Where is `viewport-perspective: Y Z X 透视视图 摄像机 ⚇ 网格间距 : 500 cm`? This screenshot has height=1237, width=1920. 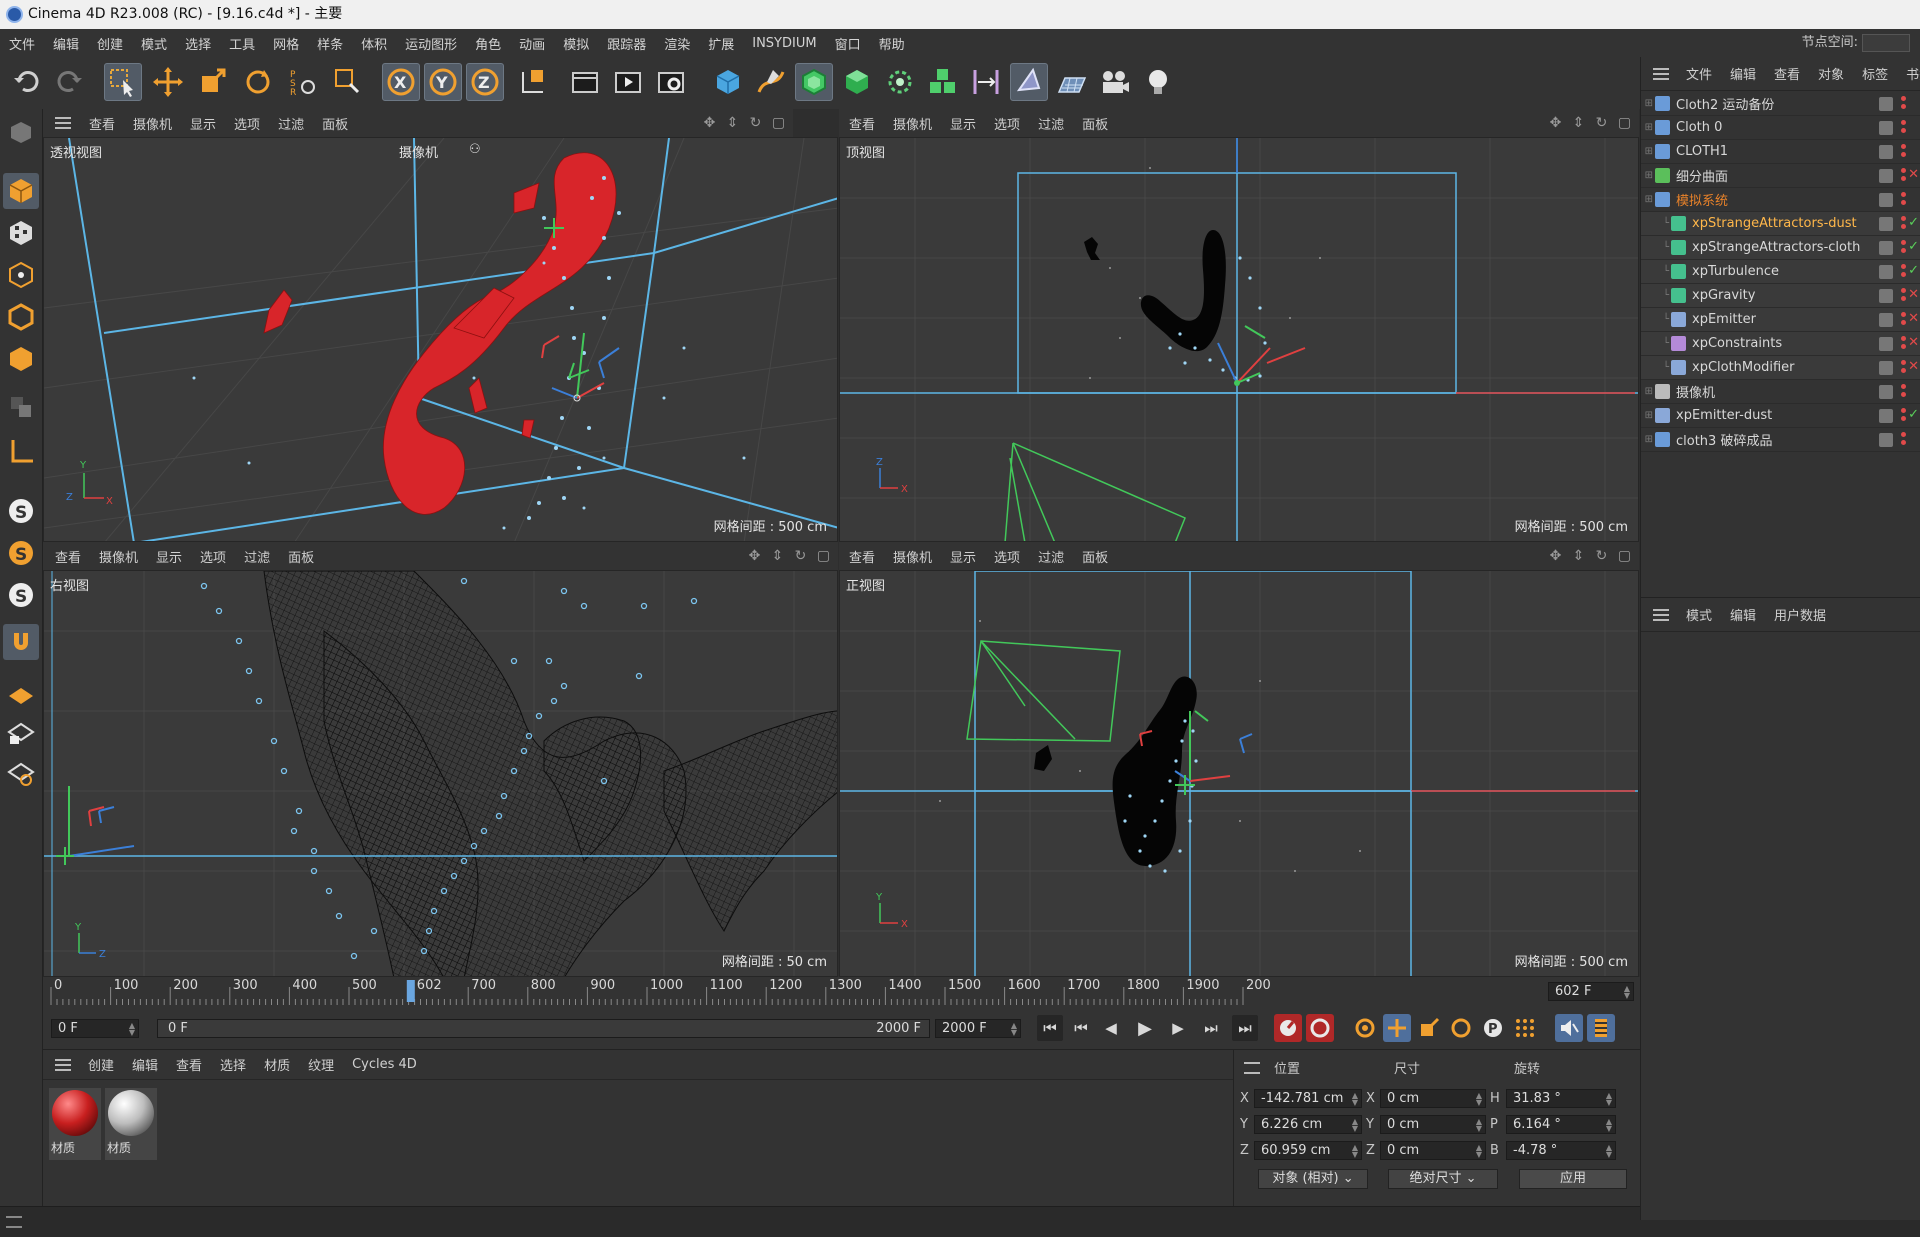 viewport-perspective: Y Z X 透视视图 摄像机 ⚇ 网格间距 : 500 cm is located at coordinates (440, 339).